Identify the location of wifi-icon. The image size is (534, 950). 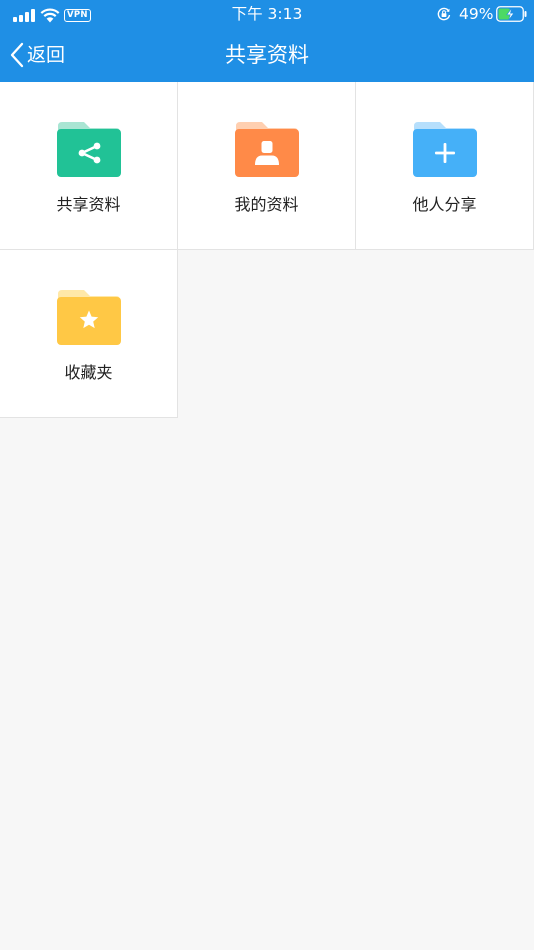
(50, 15).